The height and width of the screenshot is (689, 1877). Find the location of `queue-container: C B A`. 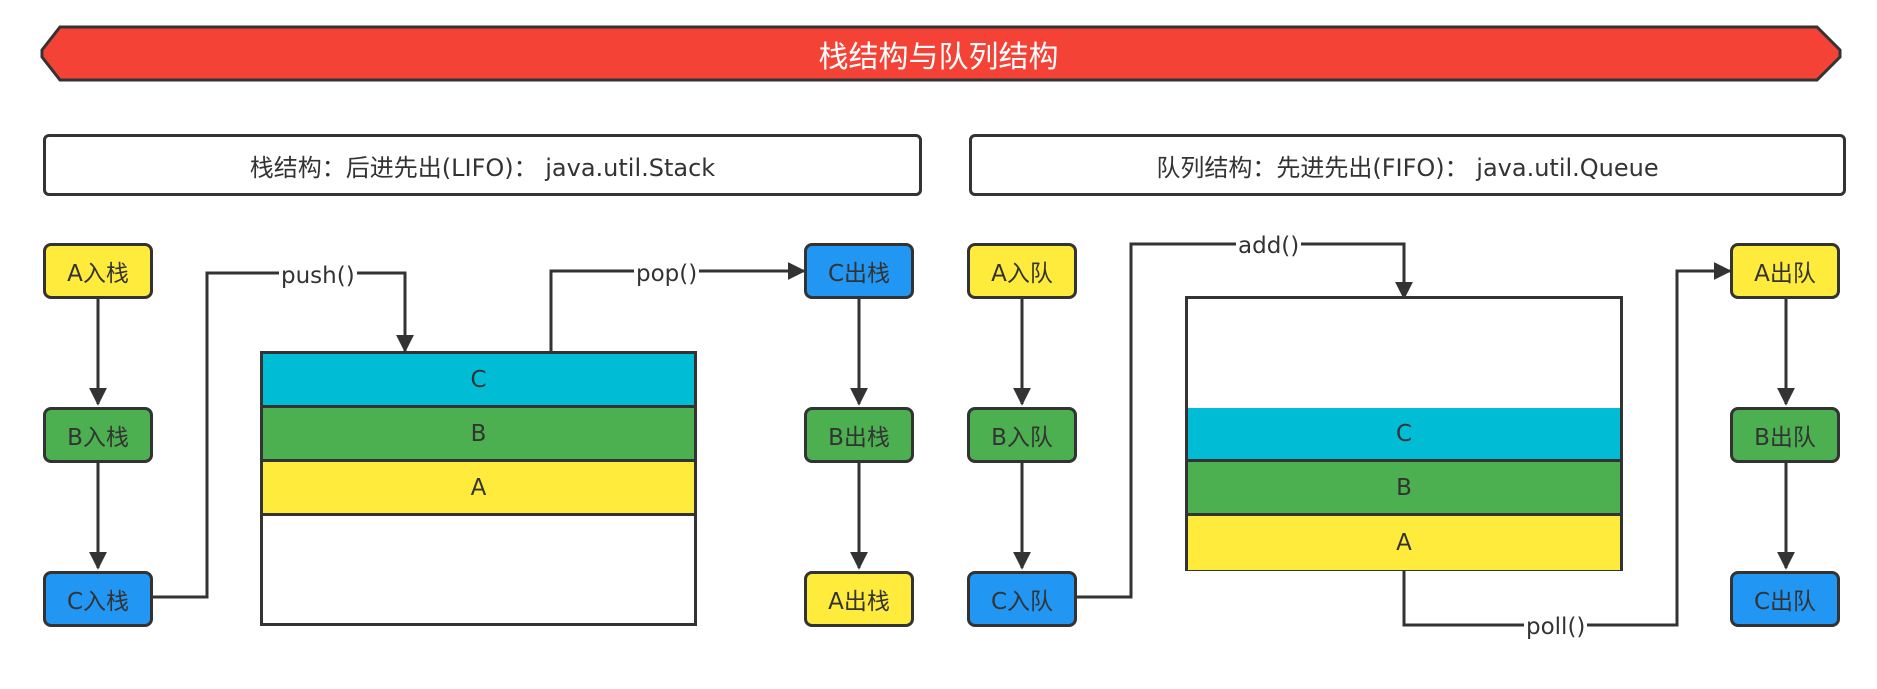

queue-container: C B A is located at coordinates (1404, 433).